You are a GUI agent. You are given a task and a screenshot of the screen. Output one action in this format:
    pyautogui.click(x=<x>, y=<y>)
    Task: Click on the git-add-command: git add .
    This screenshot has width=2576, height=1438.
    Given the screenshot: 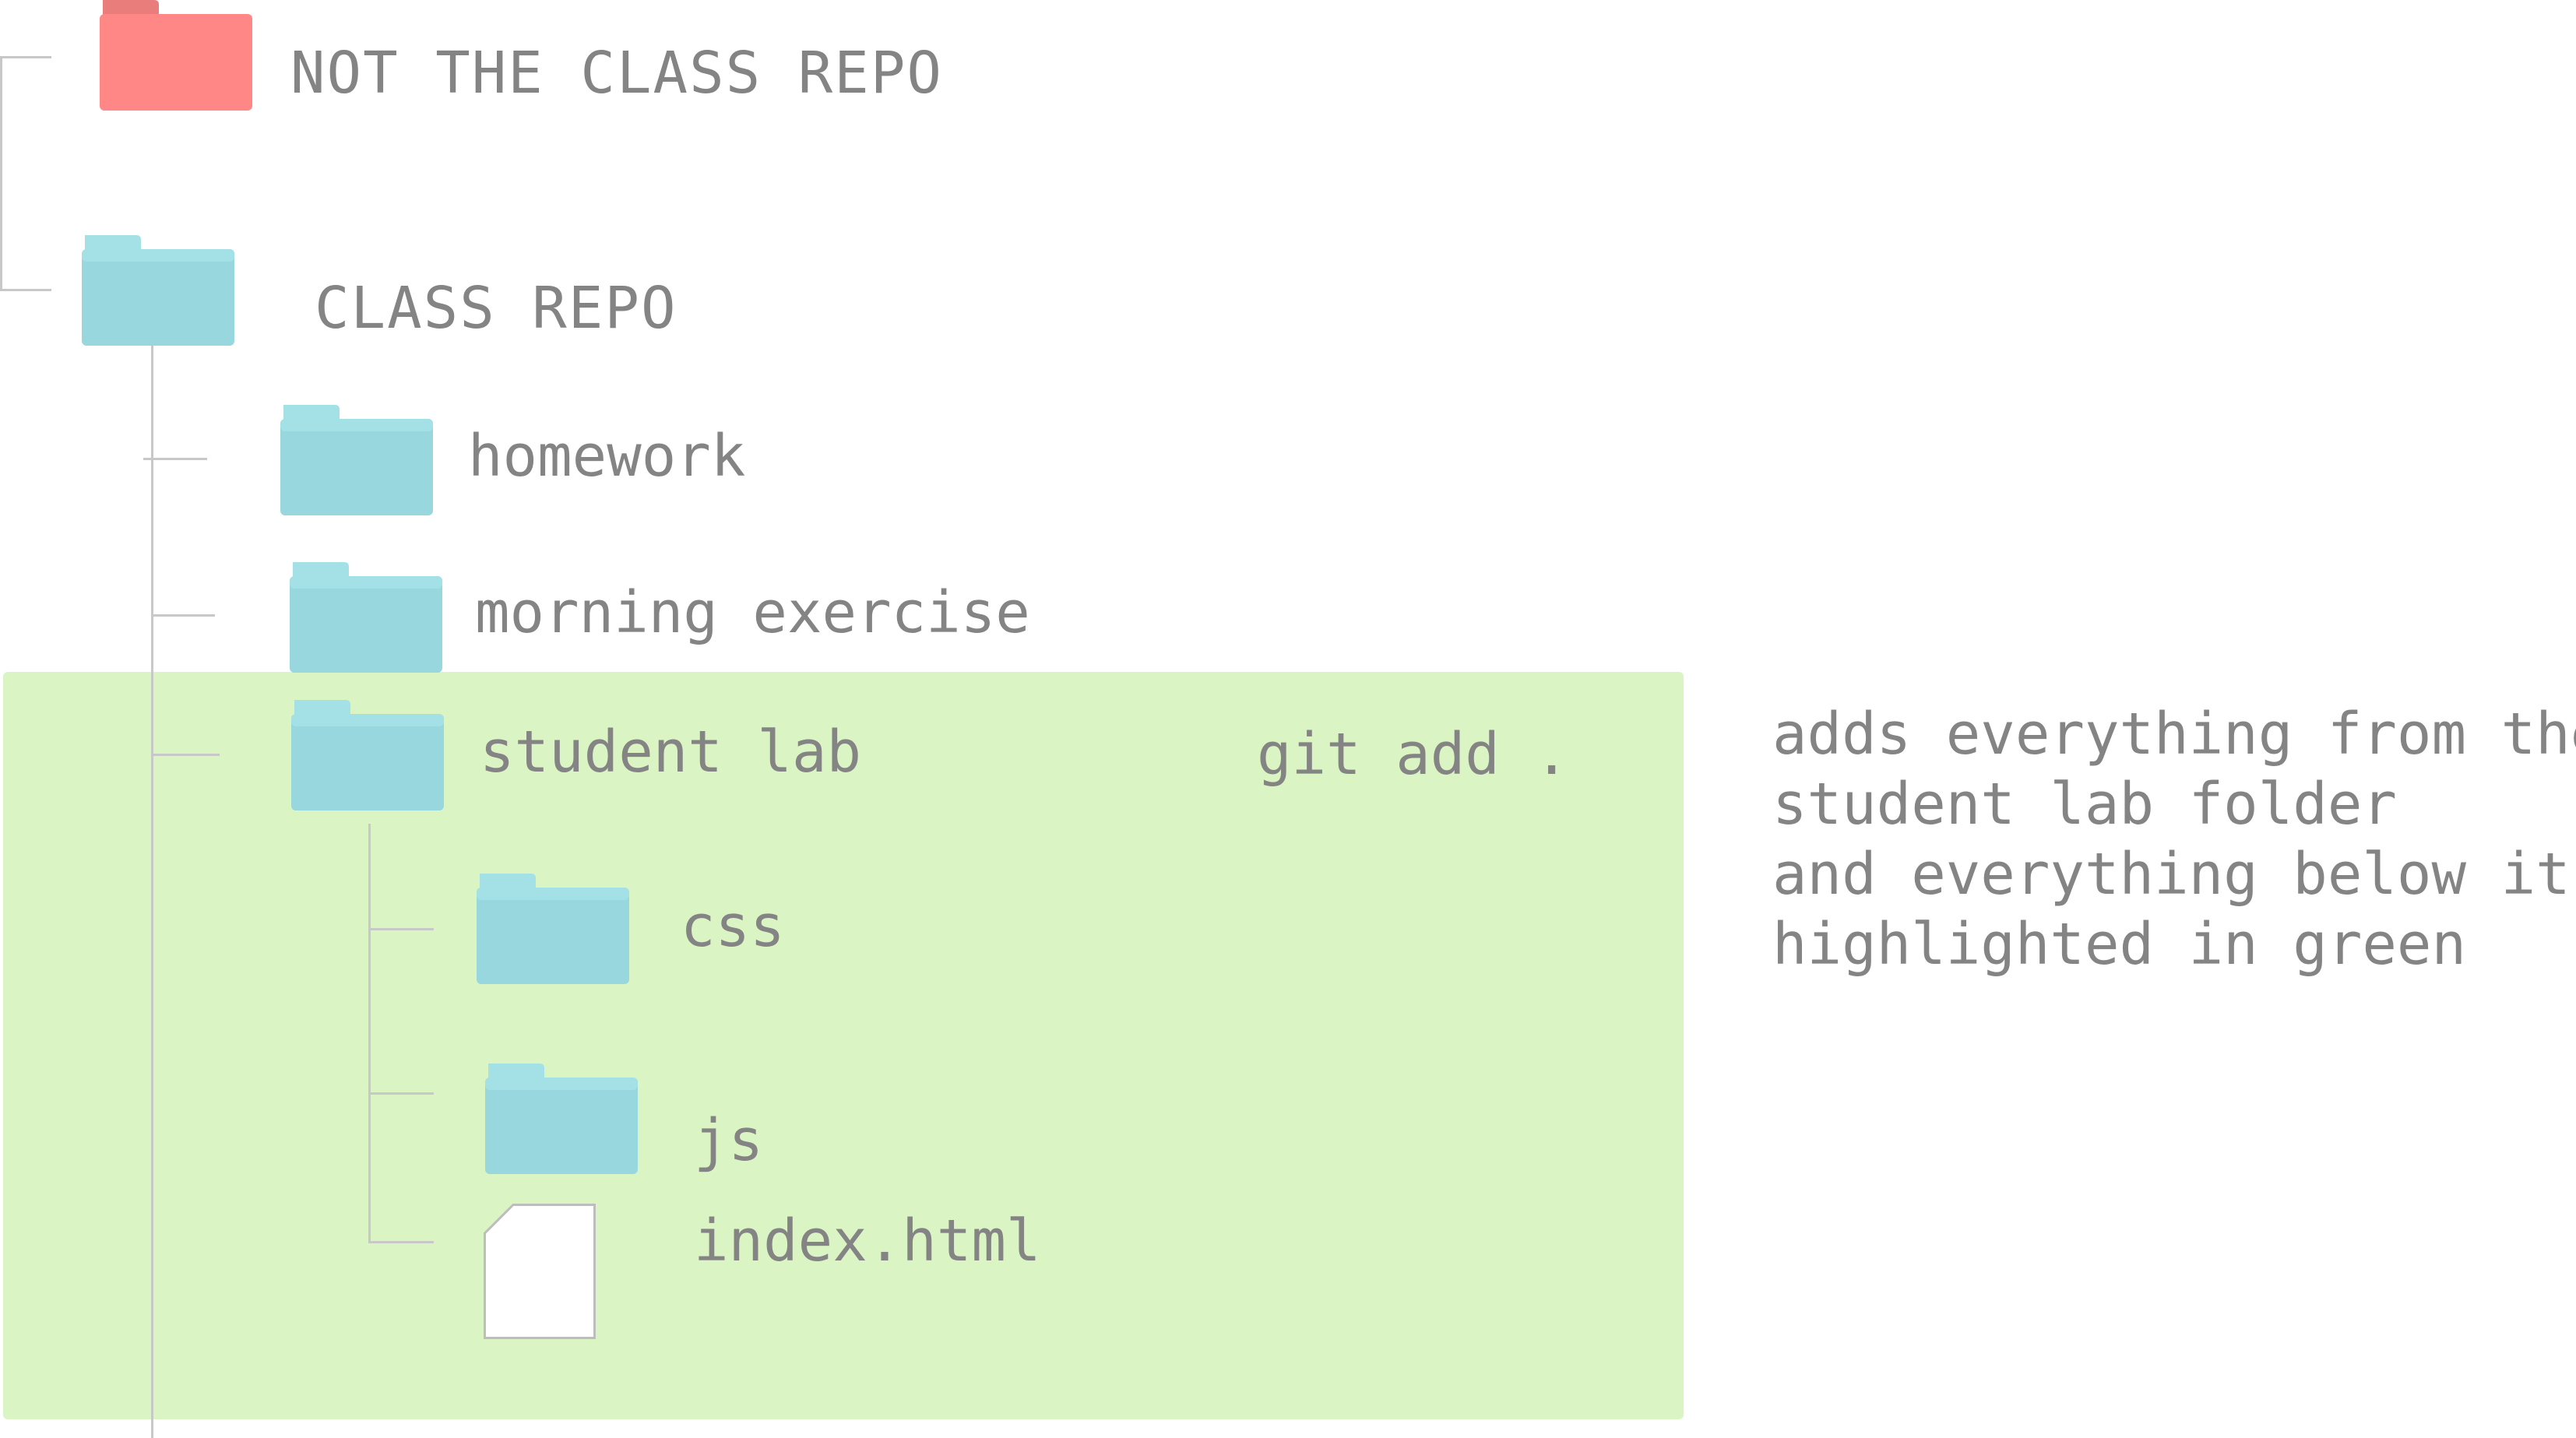 What is the action you would take?
    pyautogui.click(x=1413, y=754)
    